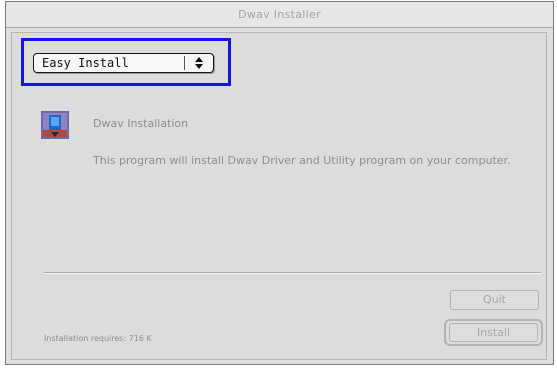 This screenshot has height=371, width=557. What do you see at coordinates (493, 332) in the screenshot?
I see `install-button: Install` at bounding box center [493, 332].